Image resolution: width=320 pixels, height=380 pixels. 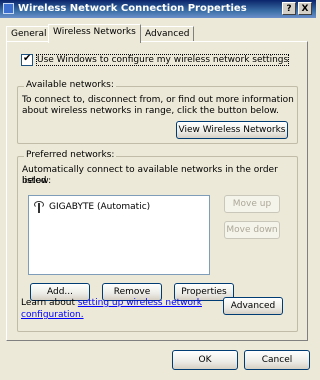 I want to click on ok-button: OK, so click(x=205, y=360).